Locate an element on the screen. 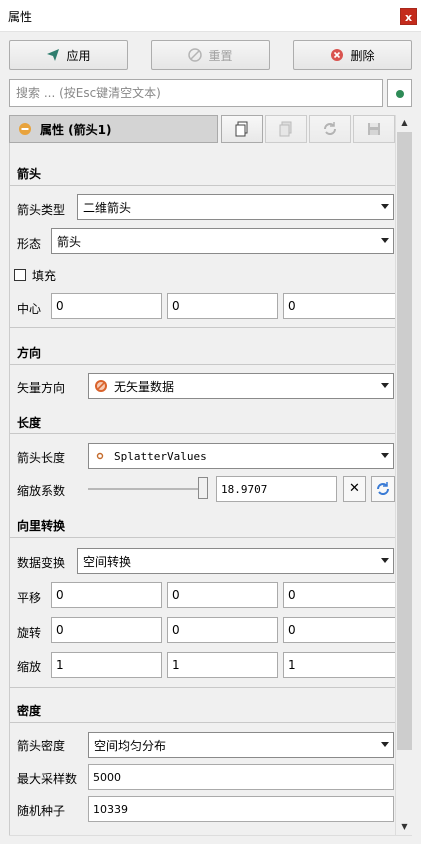 The image size is (421, 844). center-y-field: 0 is located at coordinates (222, 306).